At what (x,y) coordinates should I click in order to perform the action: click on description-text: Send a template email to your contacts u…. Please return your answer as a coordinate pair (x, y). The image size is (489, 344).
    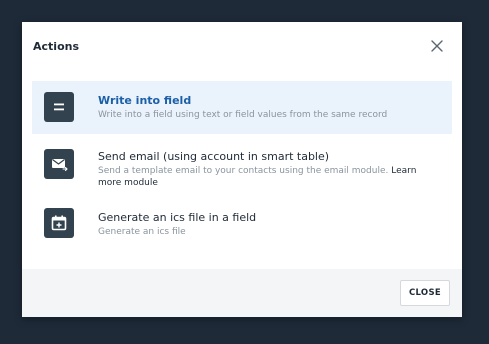
    Looking at the image, I should click on (243, 171).